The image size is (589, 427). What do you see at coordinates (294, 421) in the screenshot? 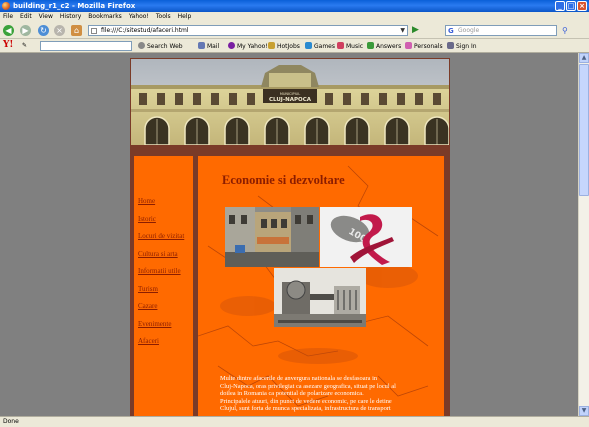
I see `status-bar: Done` at bounding box center [294, 421].